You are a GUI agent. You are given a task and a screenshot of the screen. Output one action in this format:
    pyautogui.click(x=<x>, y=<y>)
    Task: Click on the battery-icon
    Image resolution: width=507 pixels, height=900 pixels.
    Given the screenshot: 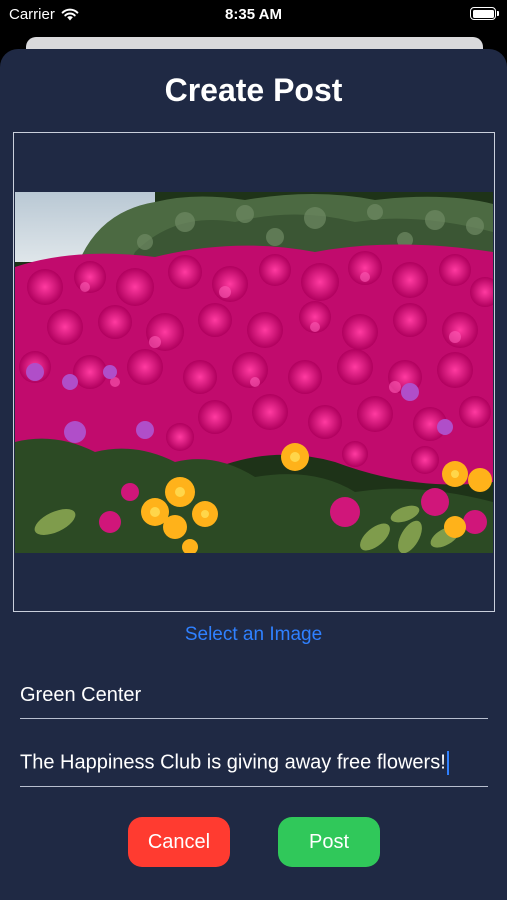 What is the action you would take?
    pyautogui.click(x=484, y=13)
    